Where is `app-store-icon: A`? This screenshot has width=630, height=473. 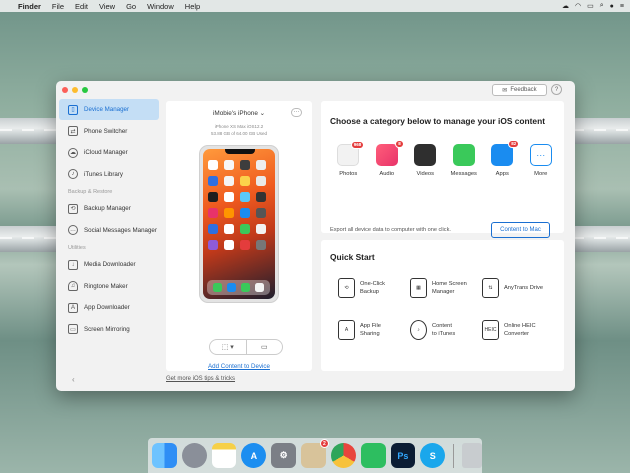
app-store-icon: A is located at coordinates (254, 455).